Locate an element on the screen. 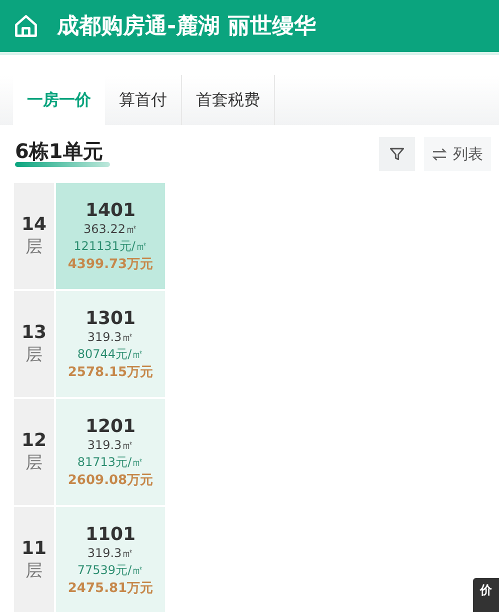  tab: 算首付 is located at coordinates (143, 100).